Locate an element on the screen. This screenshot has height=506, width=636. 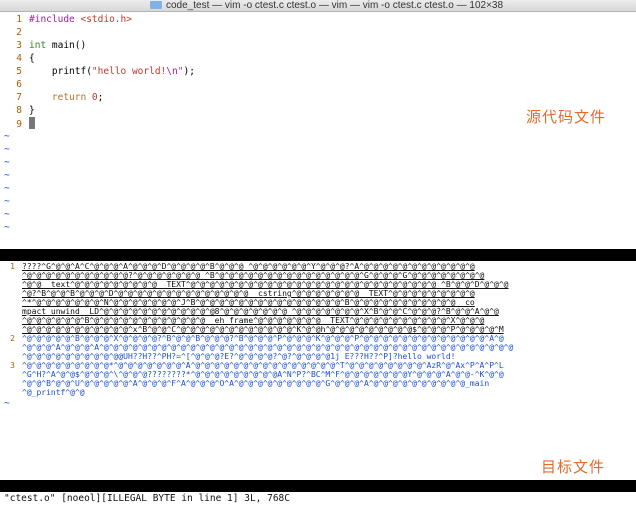
code-token: <stdio.h> is located at coordinates (103, 19).